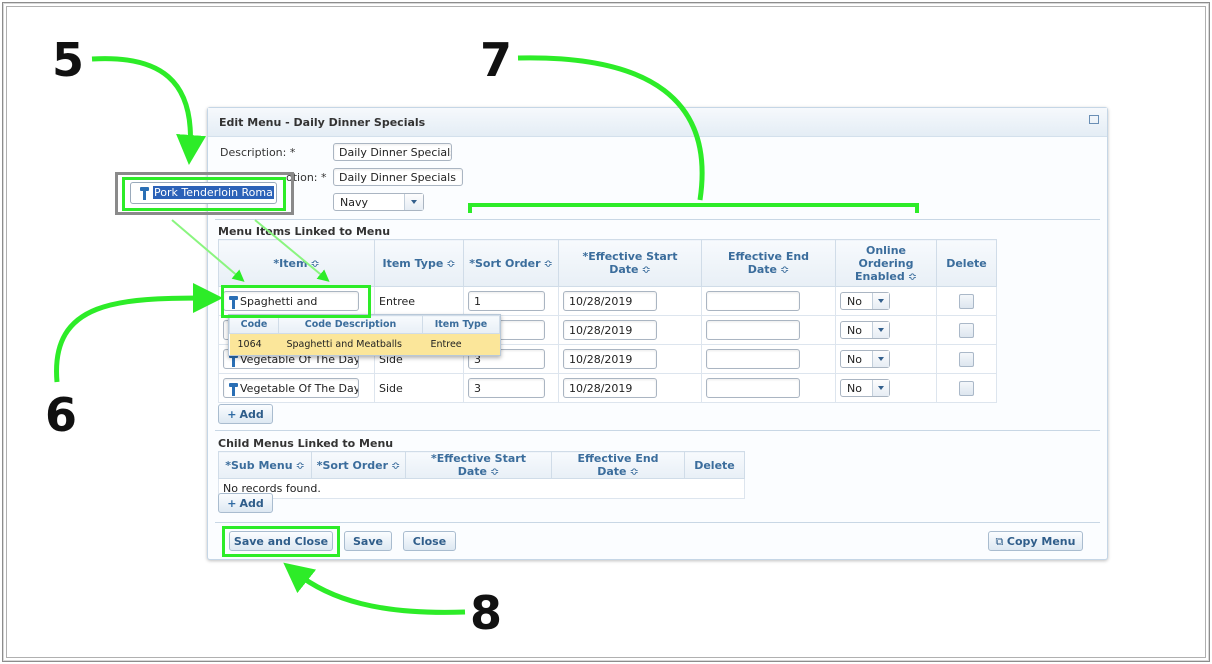 The width and height of the screenshot is (1212, 664). What do you see at coordinates (254, 344) in the screenshot?
I see `popup-code: 1064` at bounding box center [254, 344].